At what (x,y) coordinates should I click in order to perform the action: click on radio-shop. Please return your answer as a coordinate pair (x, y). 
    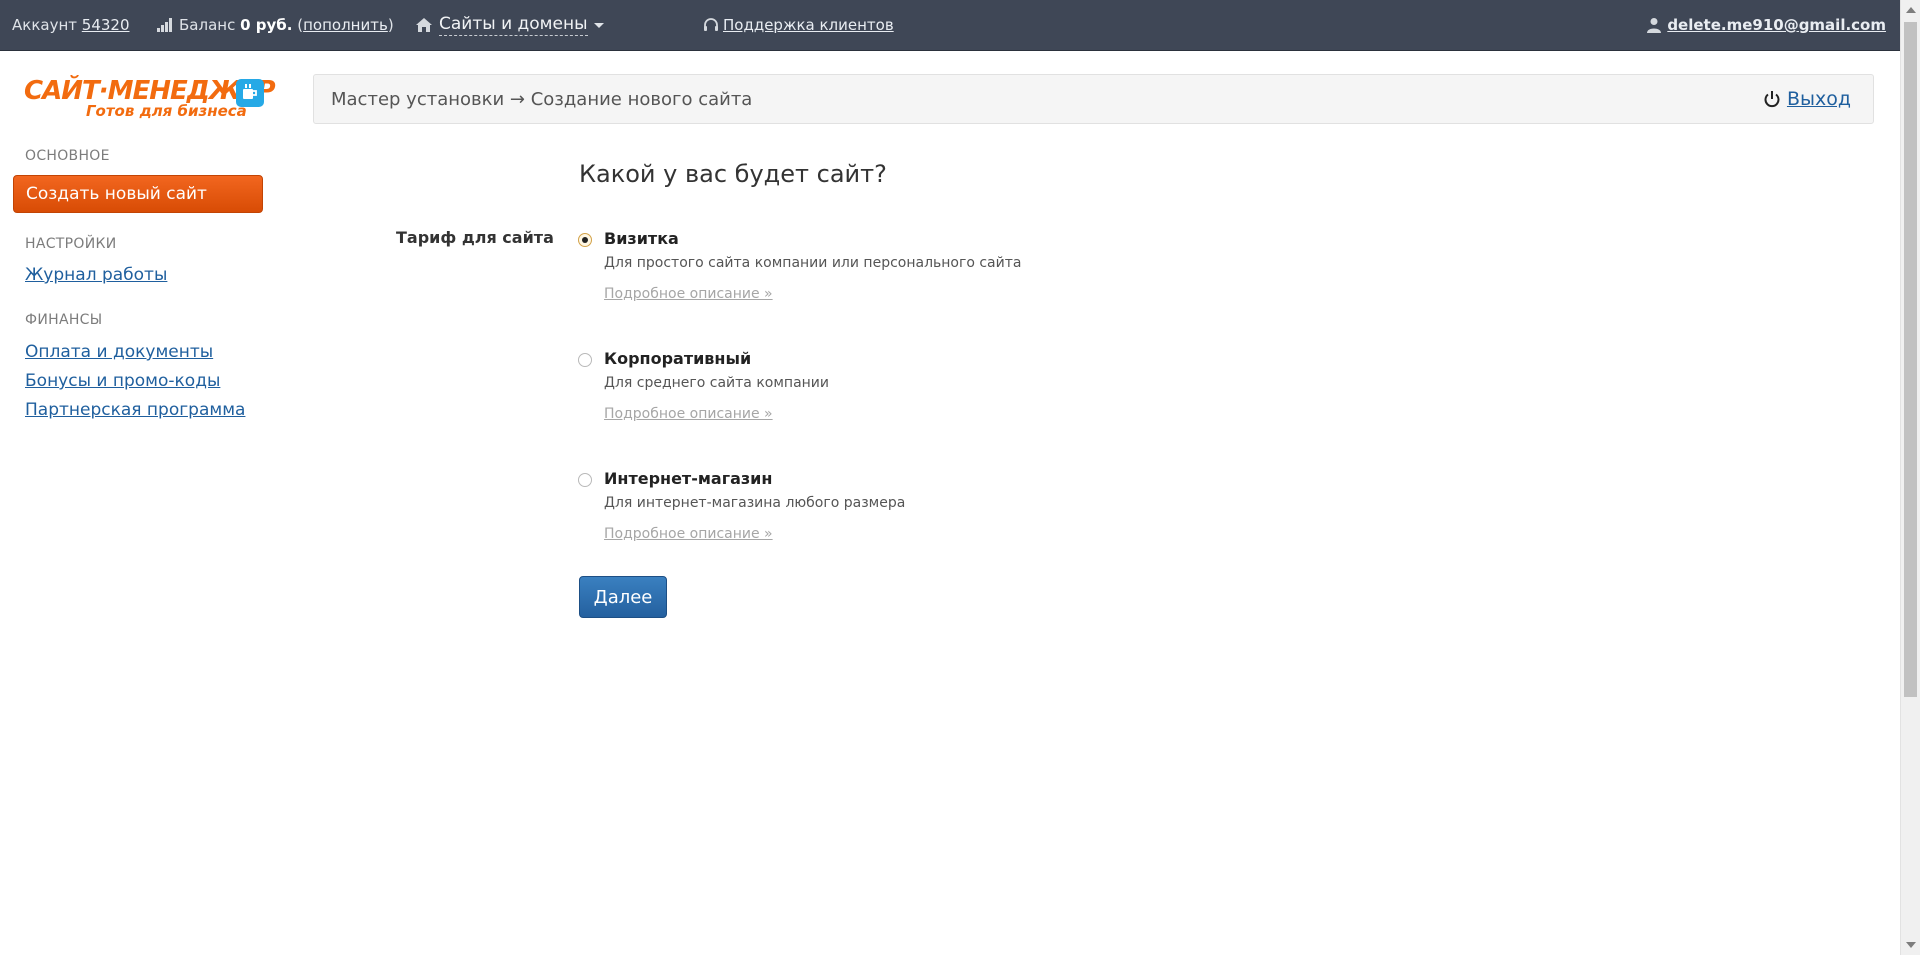
    Looking at the image, I should click on (585, 480).